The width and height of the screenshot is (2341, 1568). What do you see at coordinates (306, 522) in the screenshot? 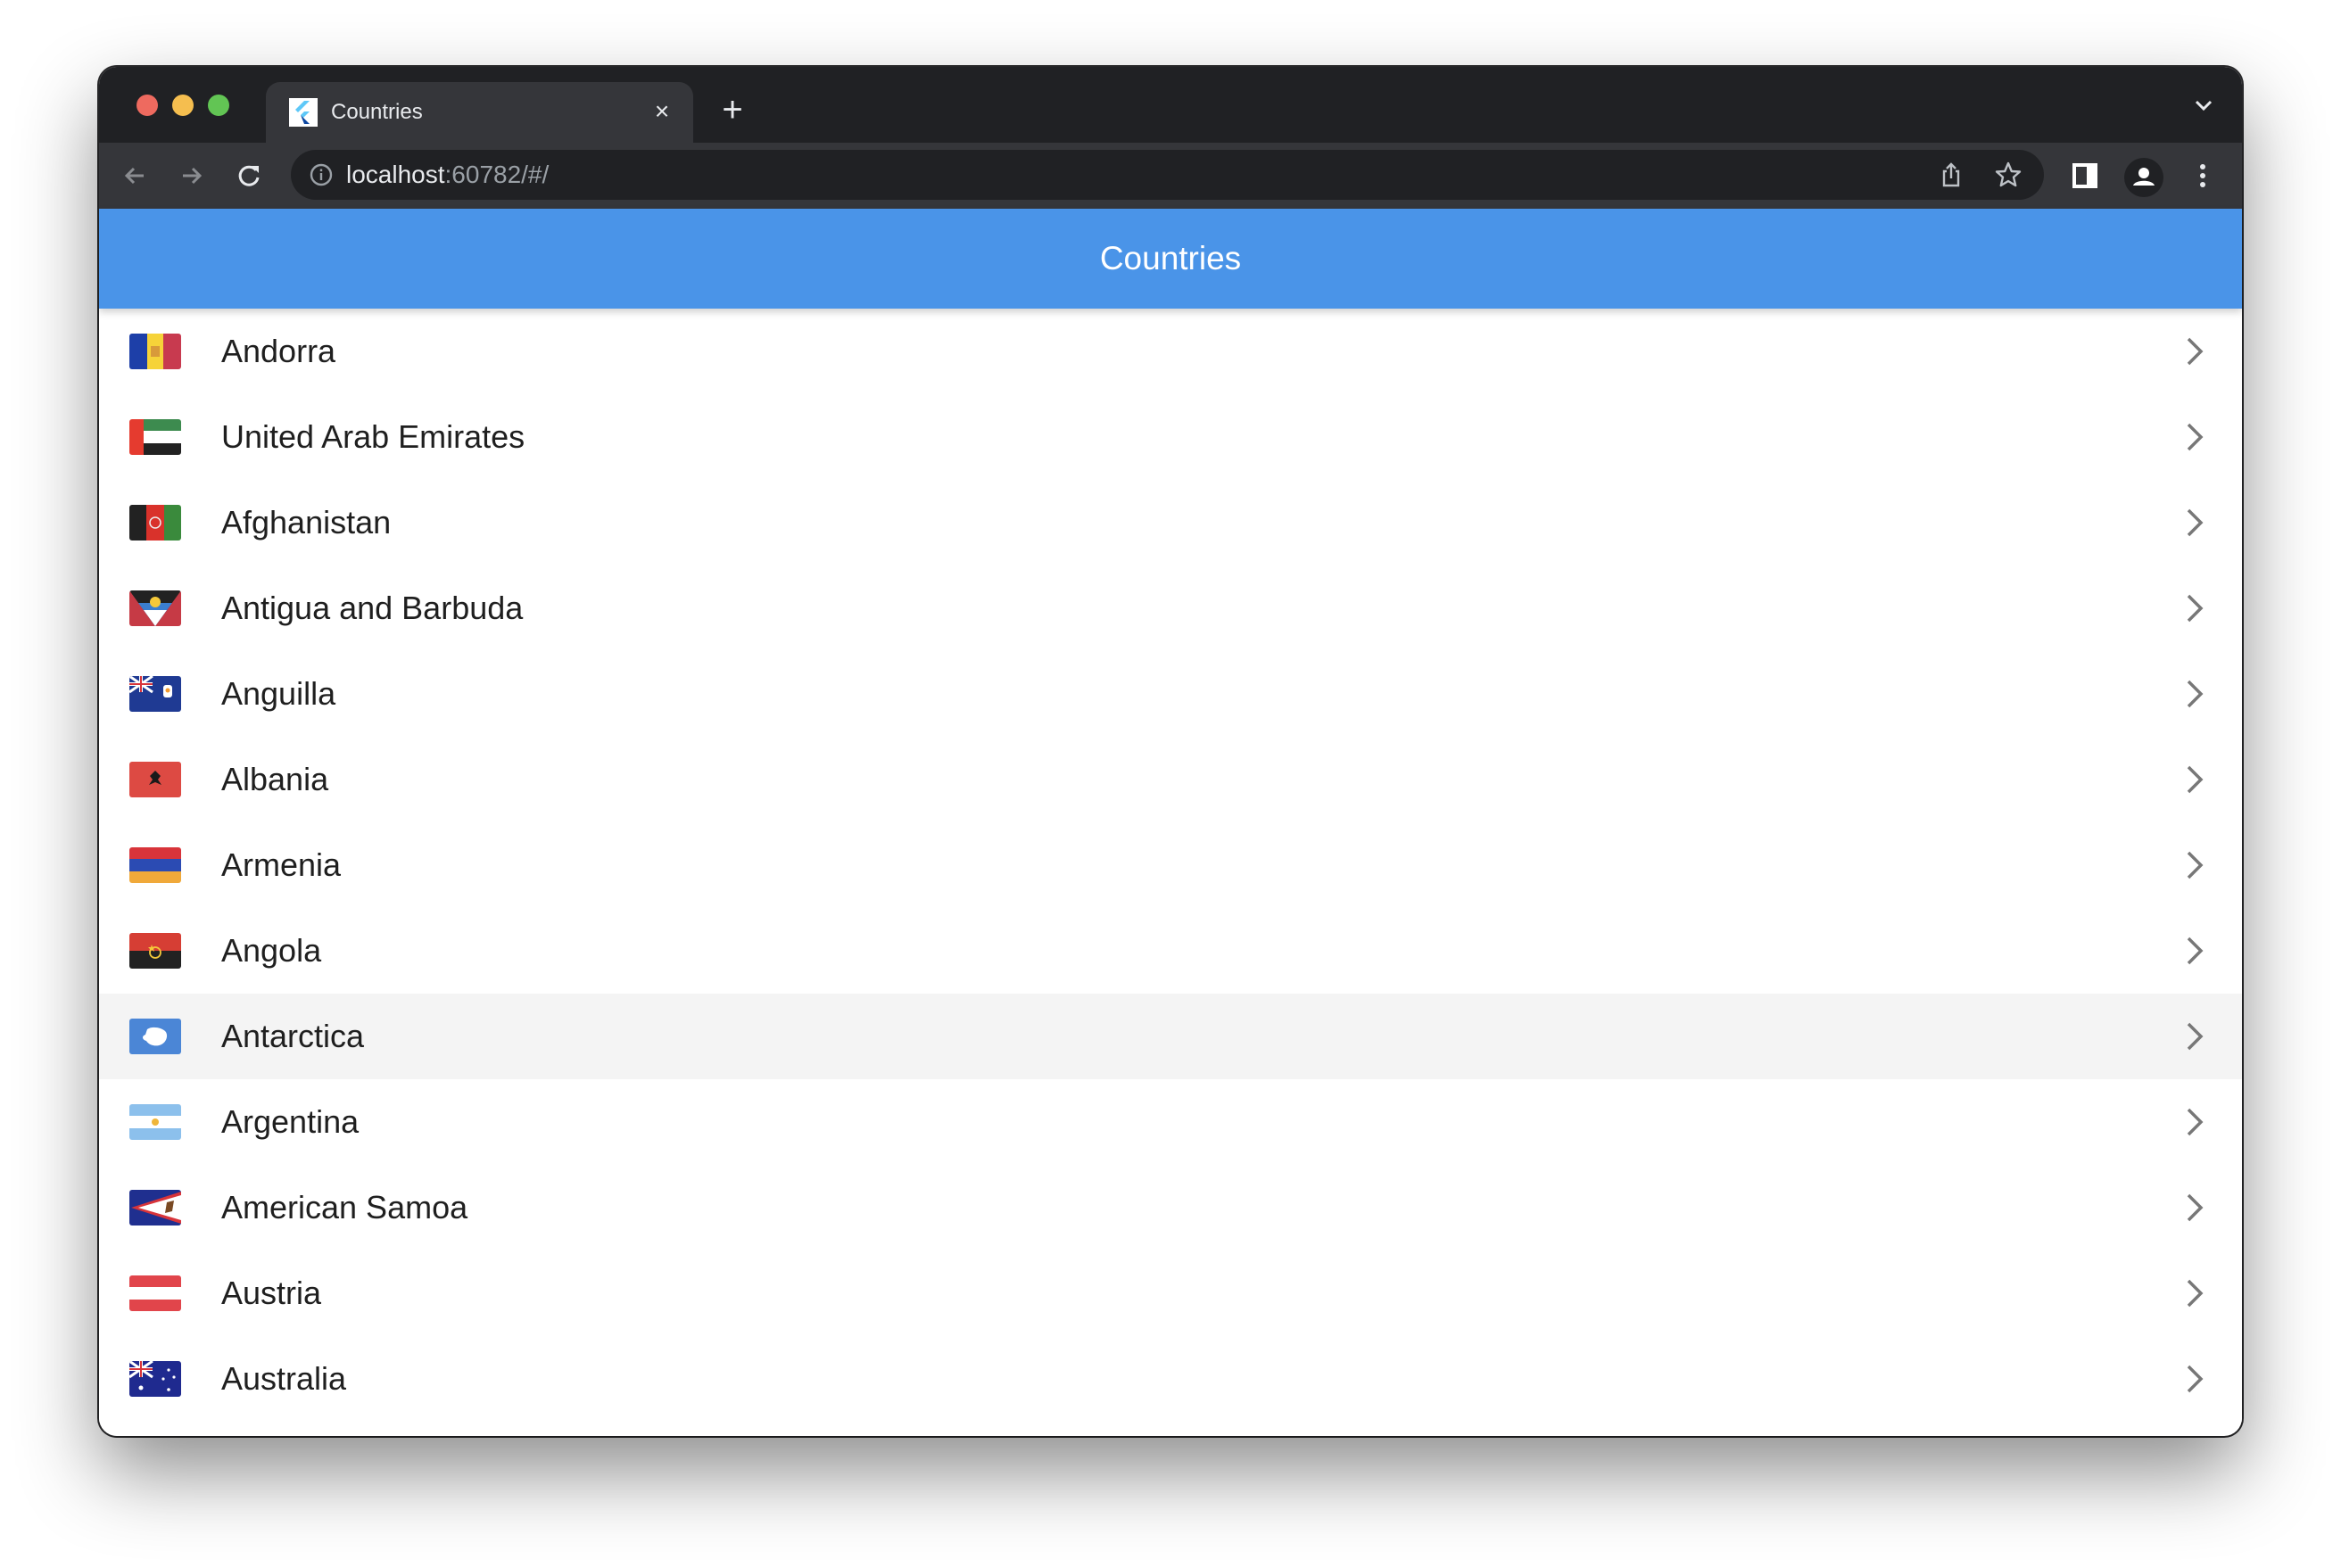
I see `country-name: Afghanistan` at bounding box center [306, 522].